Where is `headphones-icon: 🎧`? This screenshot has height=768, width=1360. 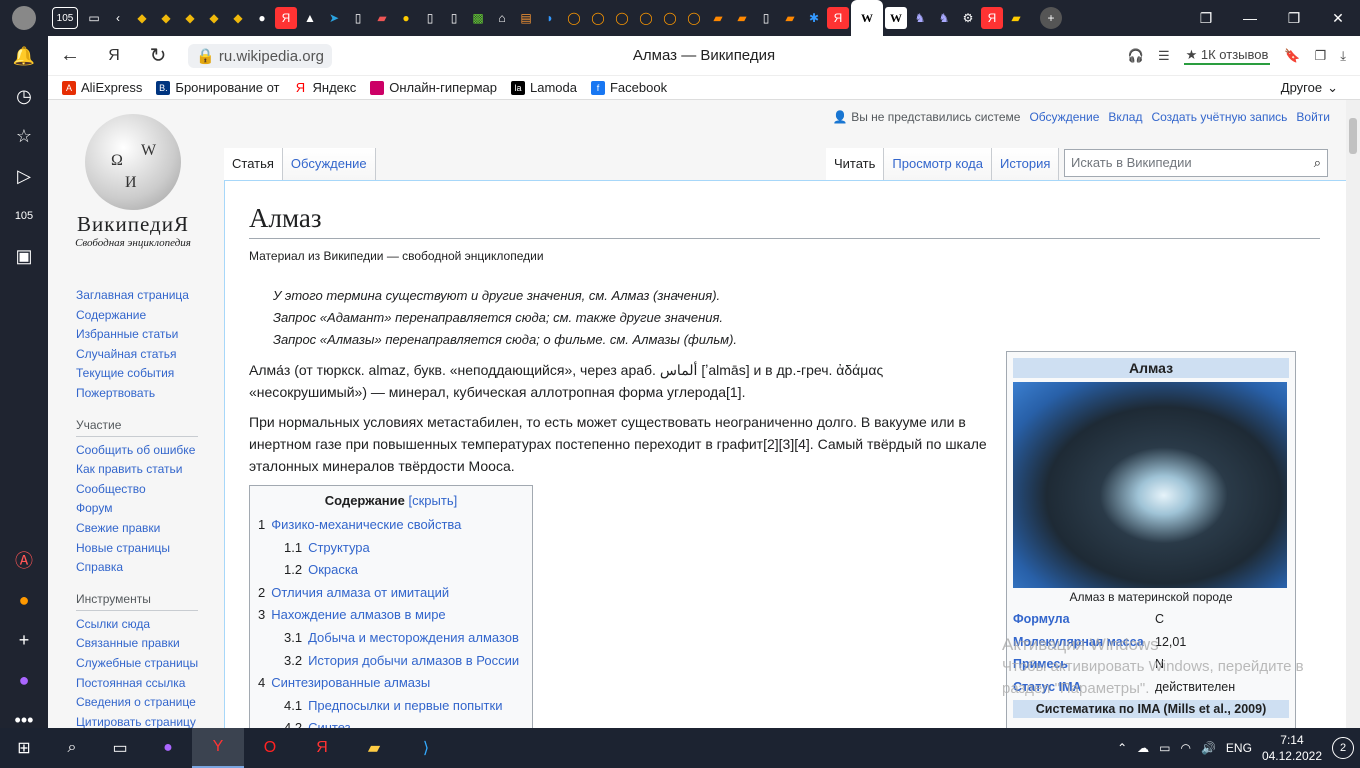 headphones-icon: 🎧 is located at coordinates (1136, 56).